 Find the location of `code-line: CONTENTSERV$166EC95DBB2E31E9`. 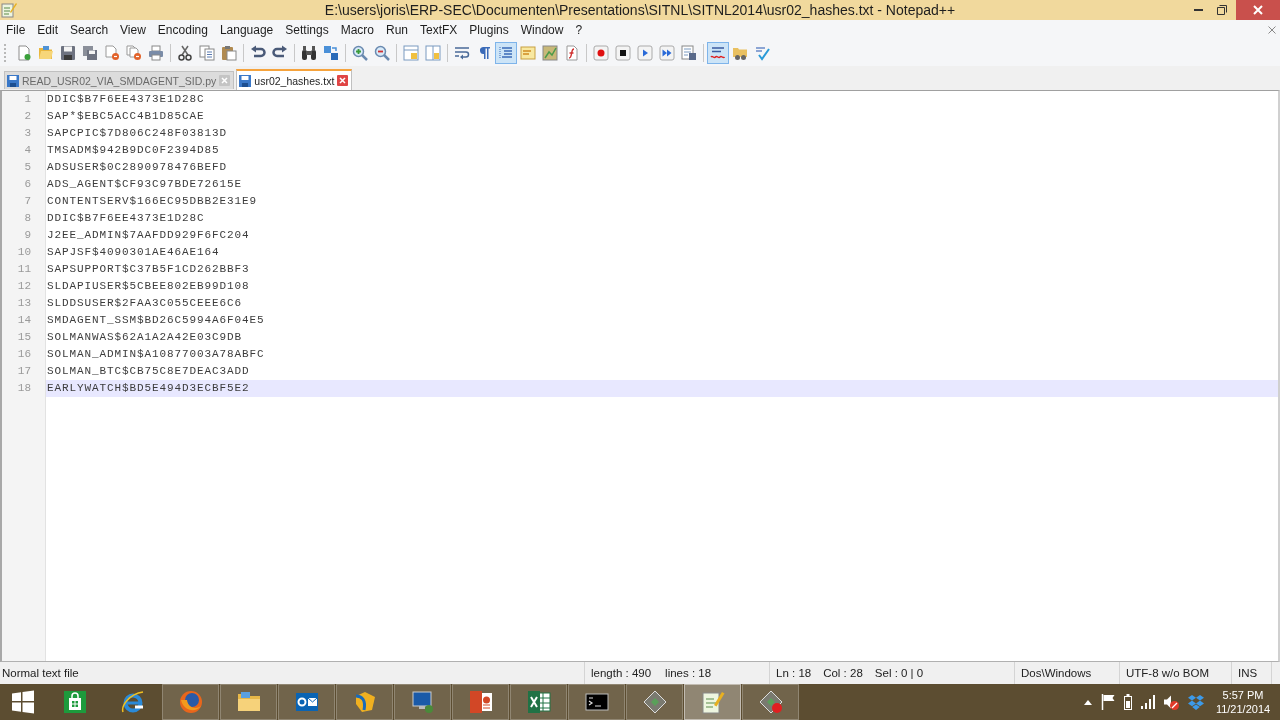

code-line: CONTENTSERV$166EC95DBB2E31E9 is located at coordinates (152, 201).